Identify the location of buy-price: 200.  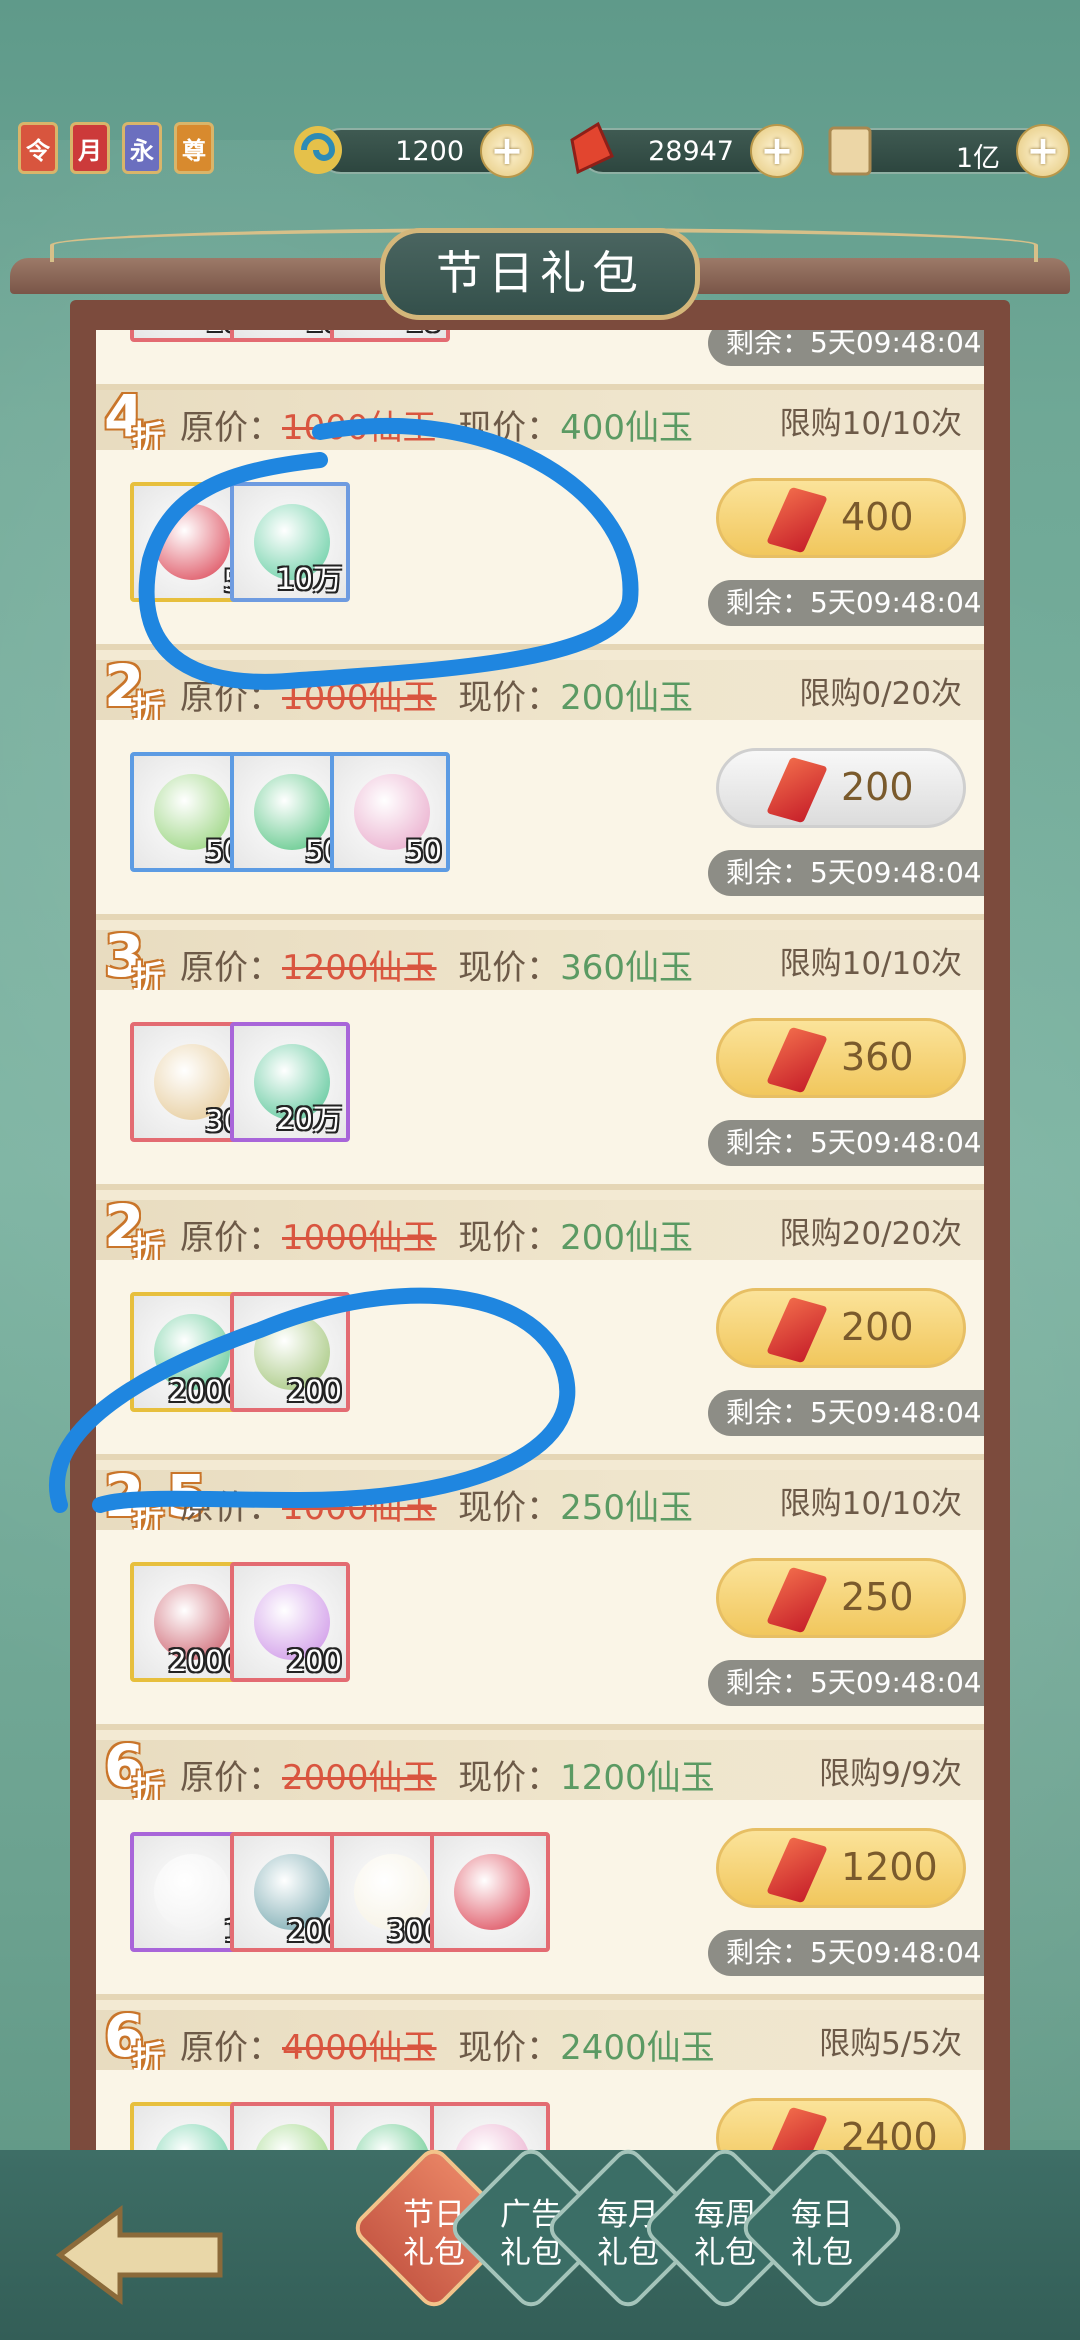
(877, 1327).